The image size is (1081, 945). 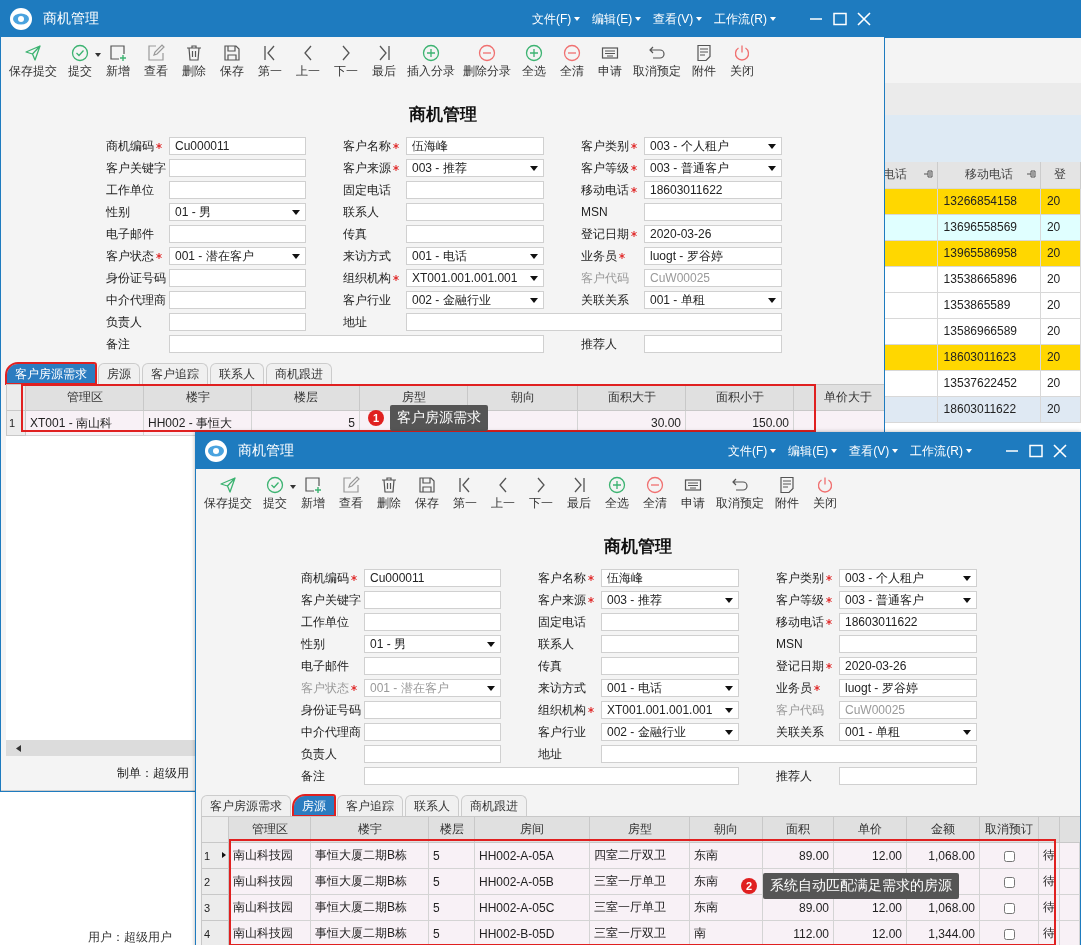 I want to click on tab: 客户追踪, so click(x=370, y=805).